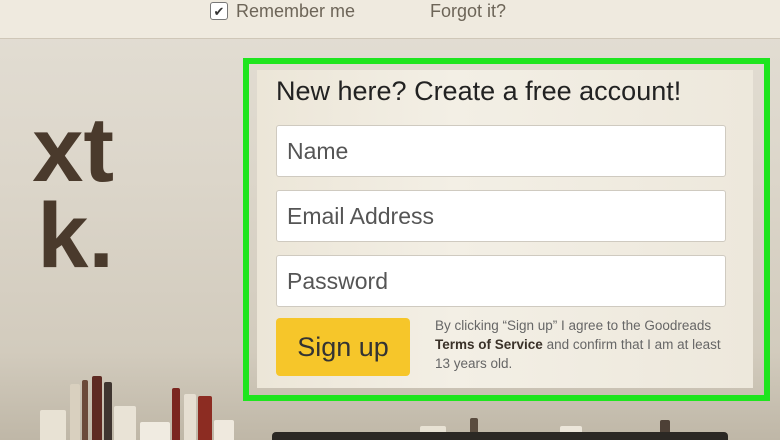 The width and height of the screenshot is (780, 440). Describe the element at coordinates (479, 91) in the screenshot. I see `signup-title: New here? Create a free account!` at that location.